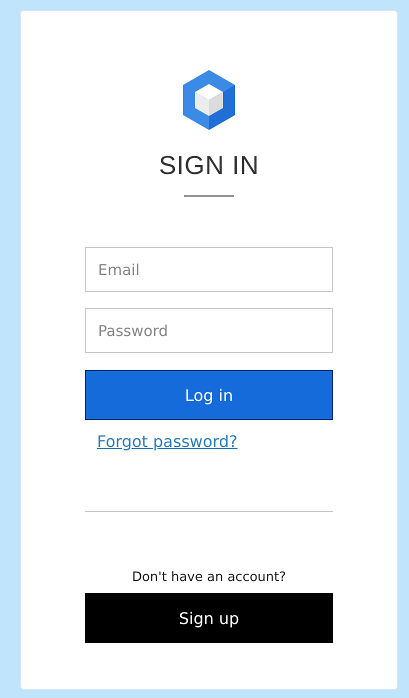 The width and height of the screenshot is (409, 698). Describe the element at coordinates (209, 100) in the screenshot. I see `cube-logo-icon` at that location.